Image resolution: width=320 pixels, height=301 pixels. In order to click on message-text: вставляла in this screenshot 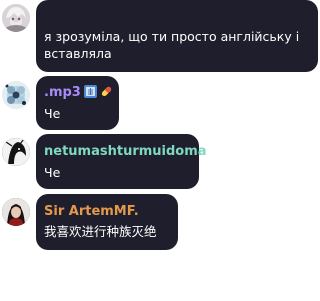, I will do `click(78, 53)`.